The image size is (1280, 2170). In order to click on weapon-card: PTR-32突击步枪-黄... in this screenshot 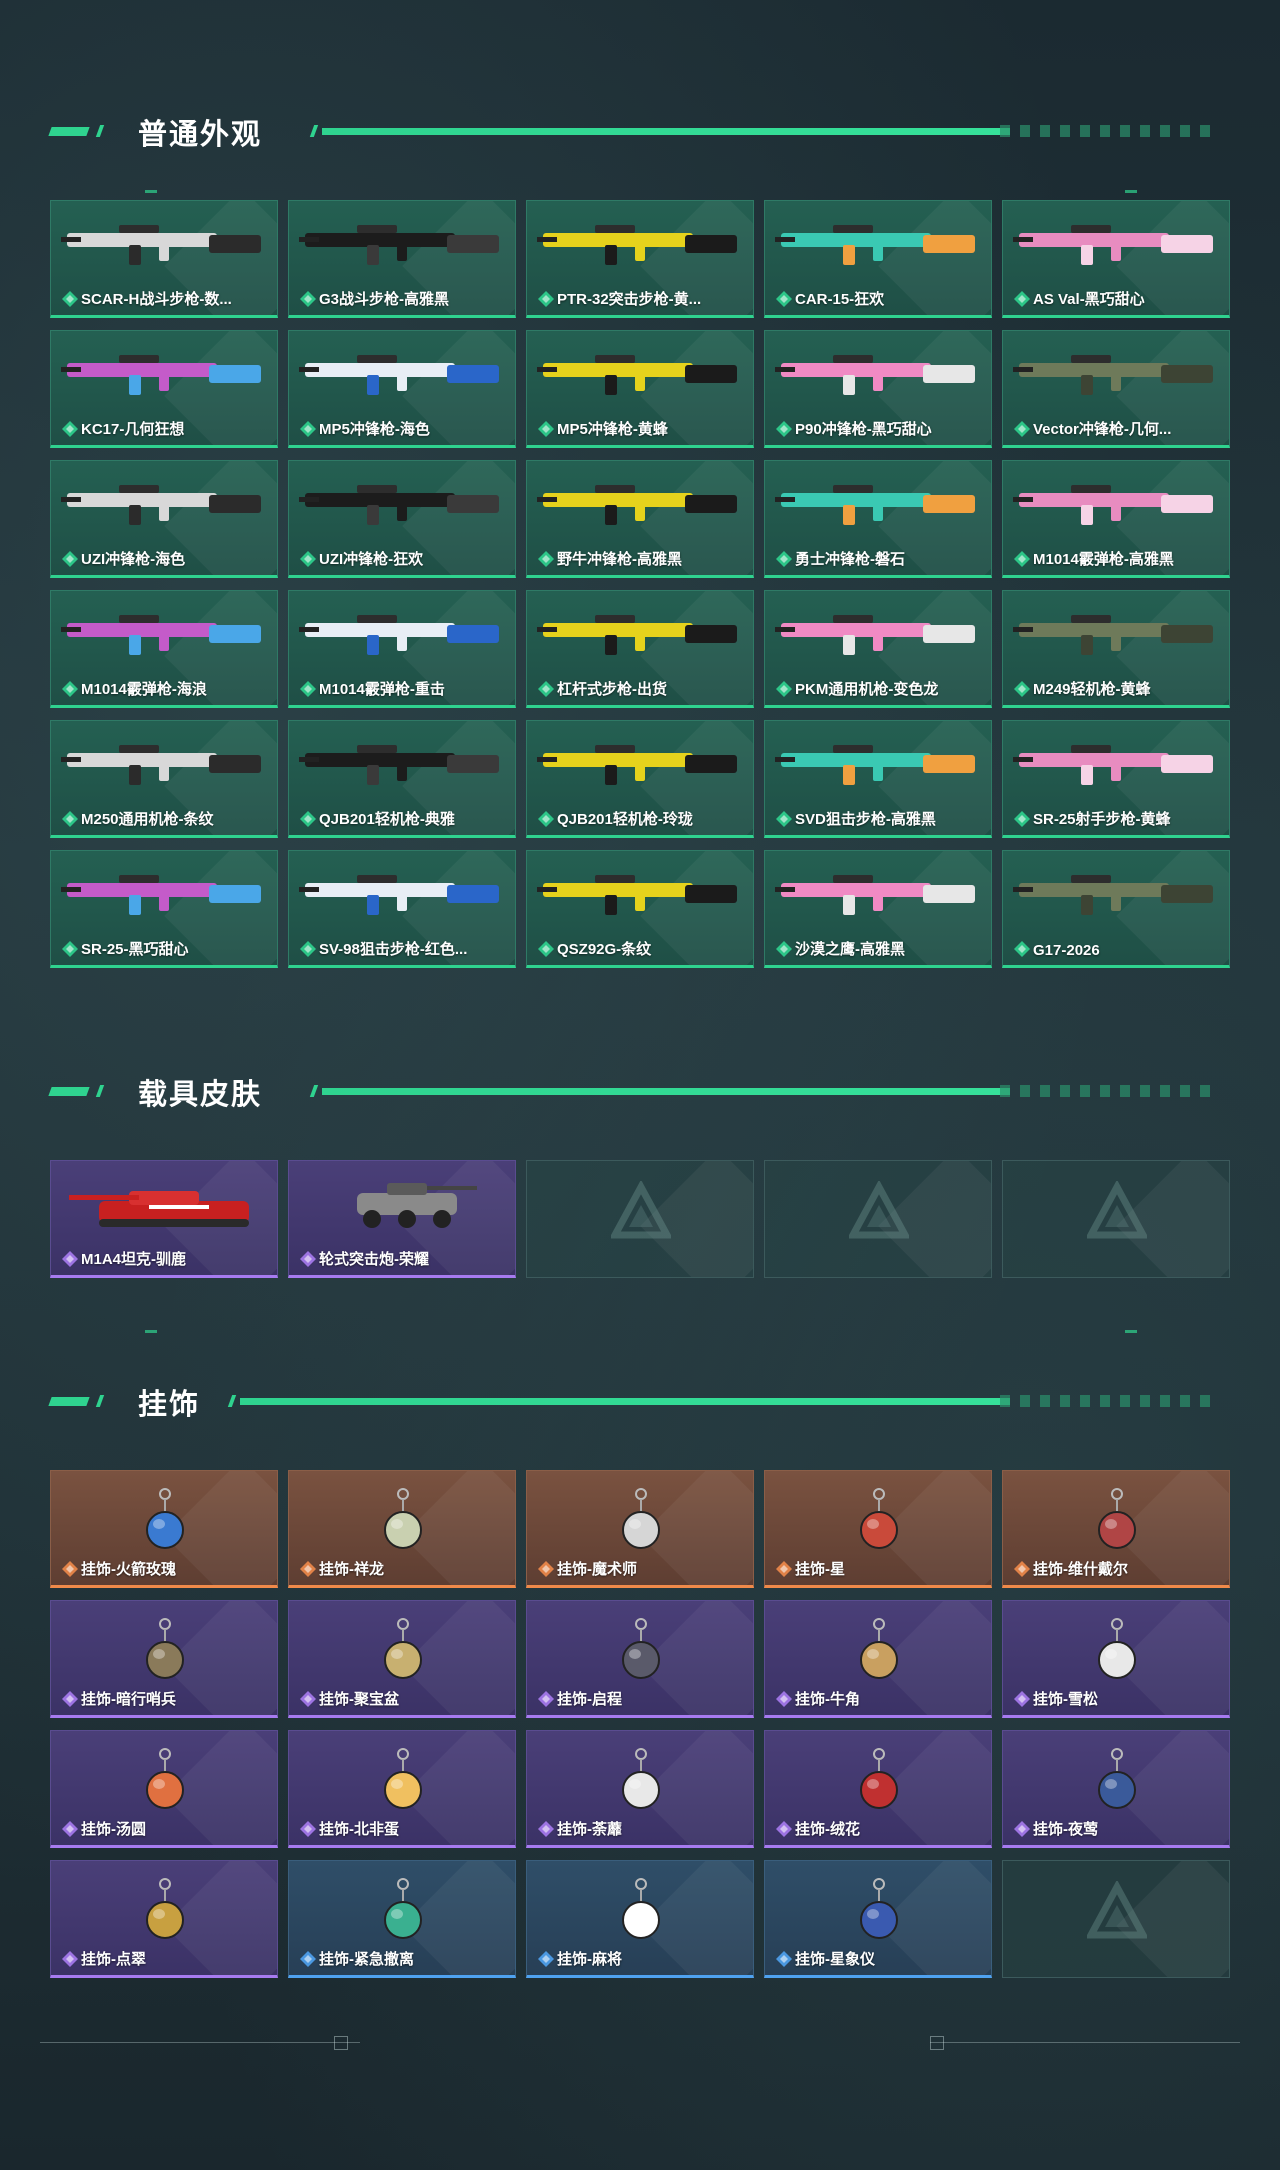, I will do `click(640, 259)`.